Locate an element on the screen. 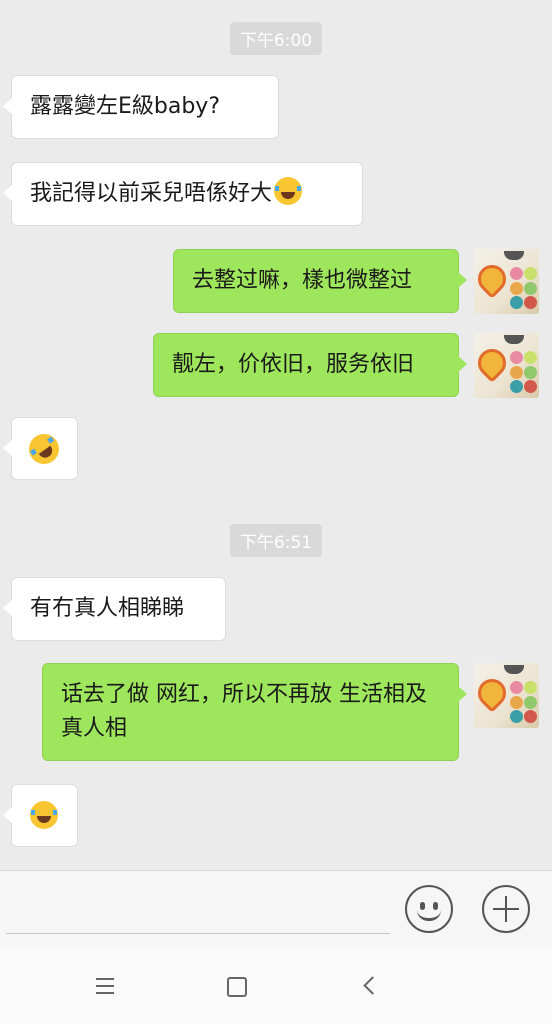 The height and width of the screenshot is (1024, 552). message-input is located at coordinates (198, 933).